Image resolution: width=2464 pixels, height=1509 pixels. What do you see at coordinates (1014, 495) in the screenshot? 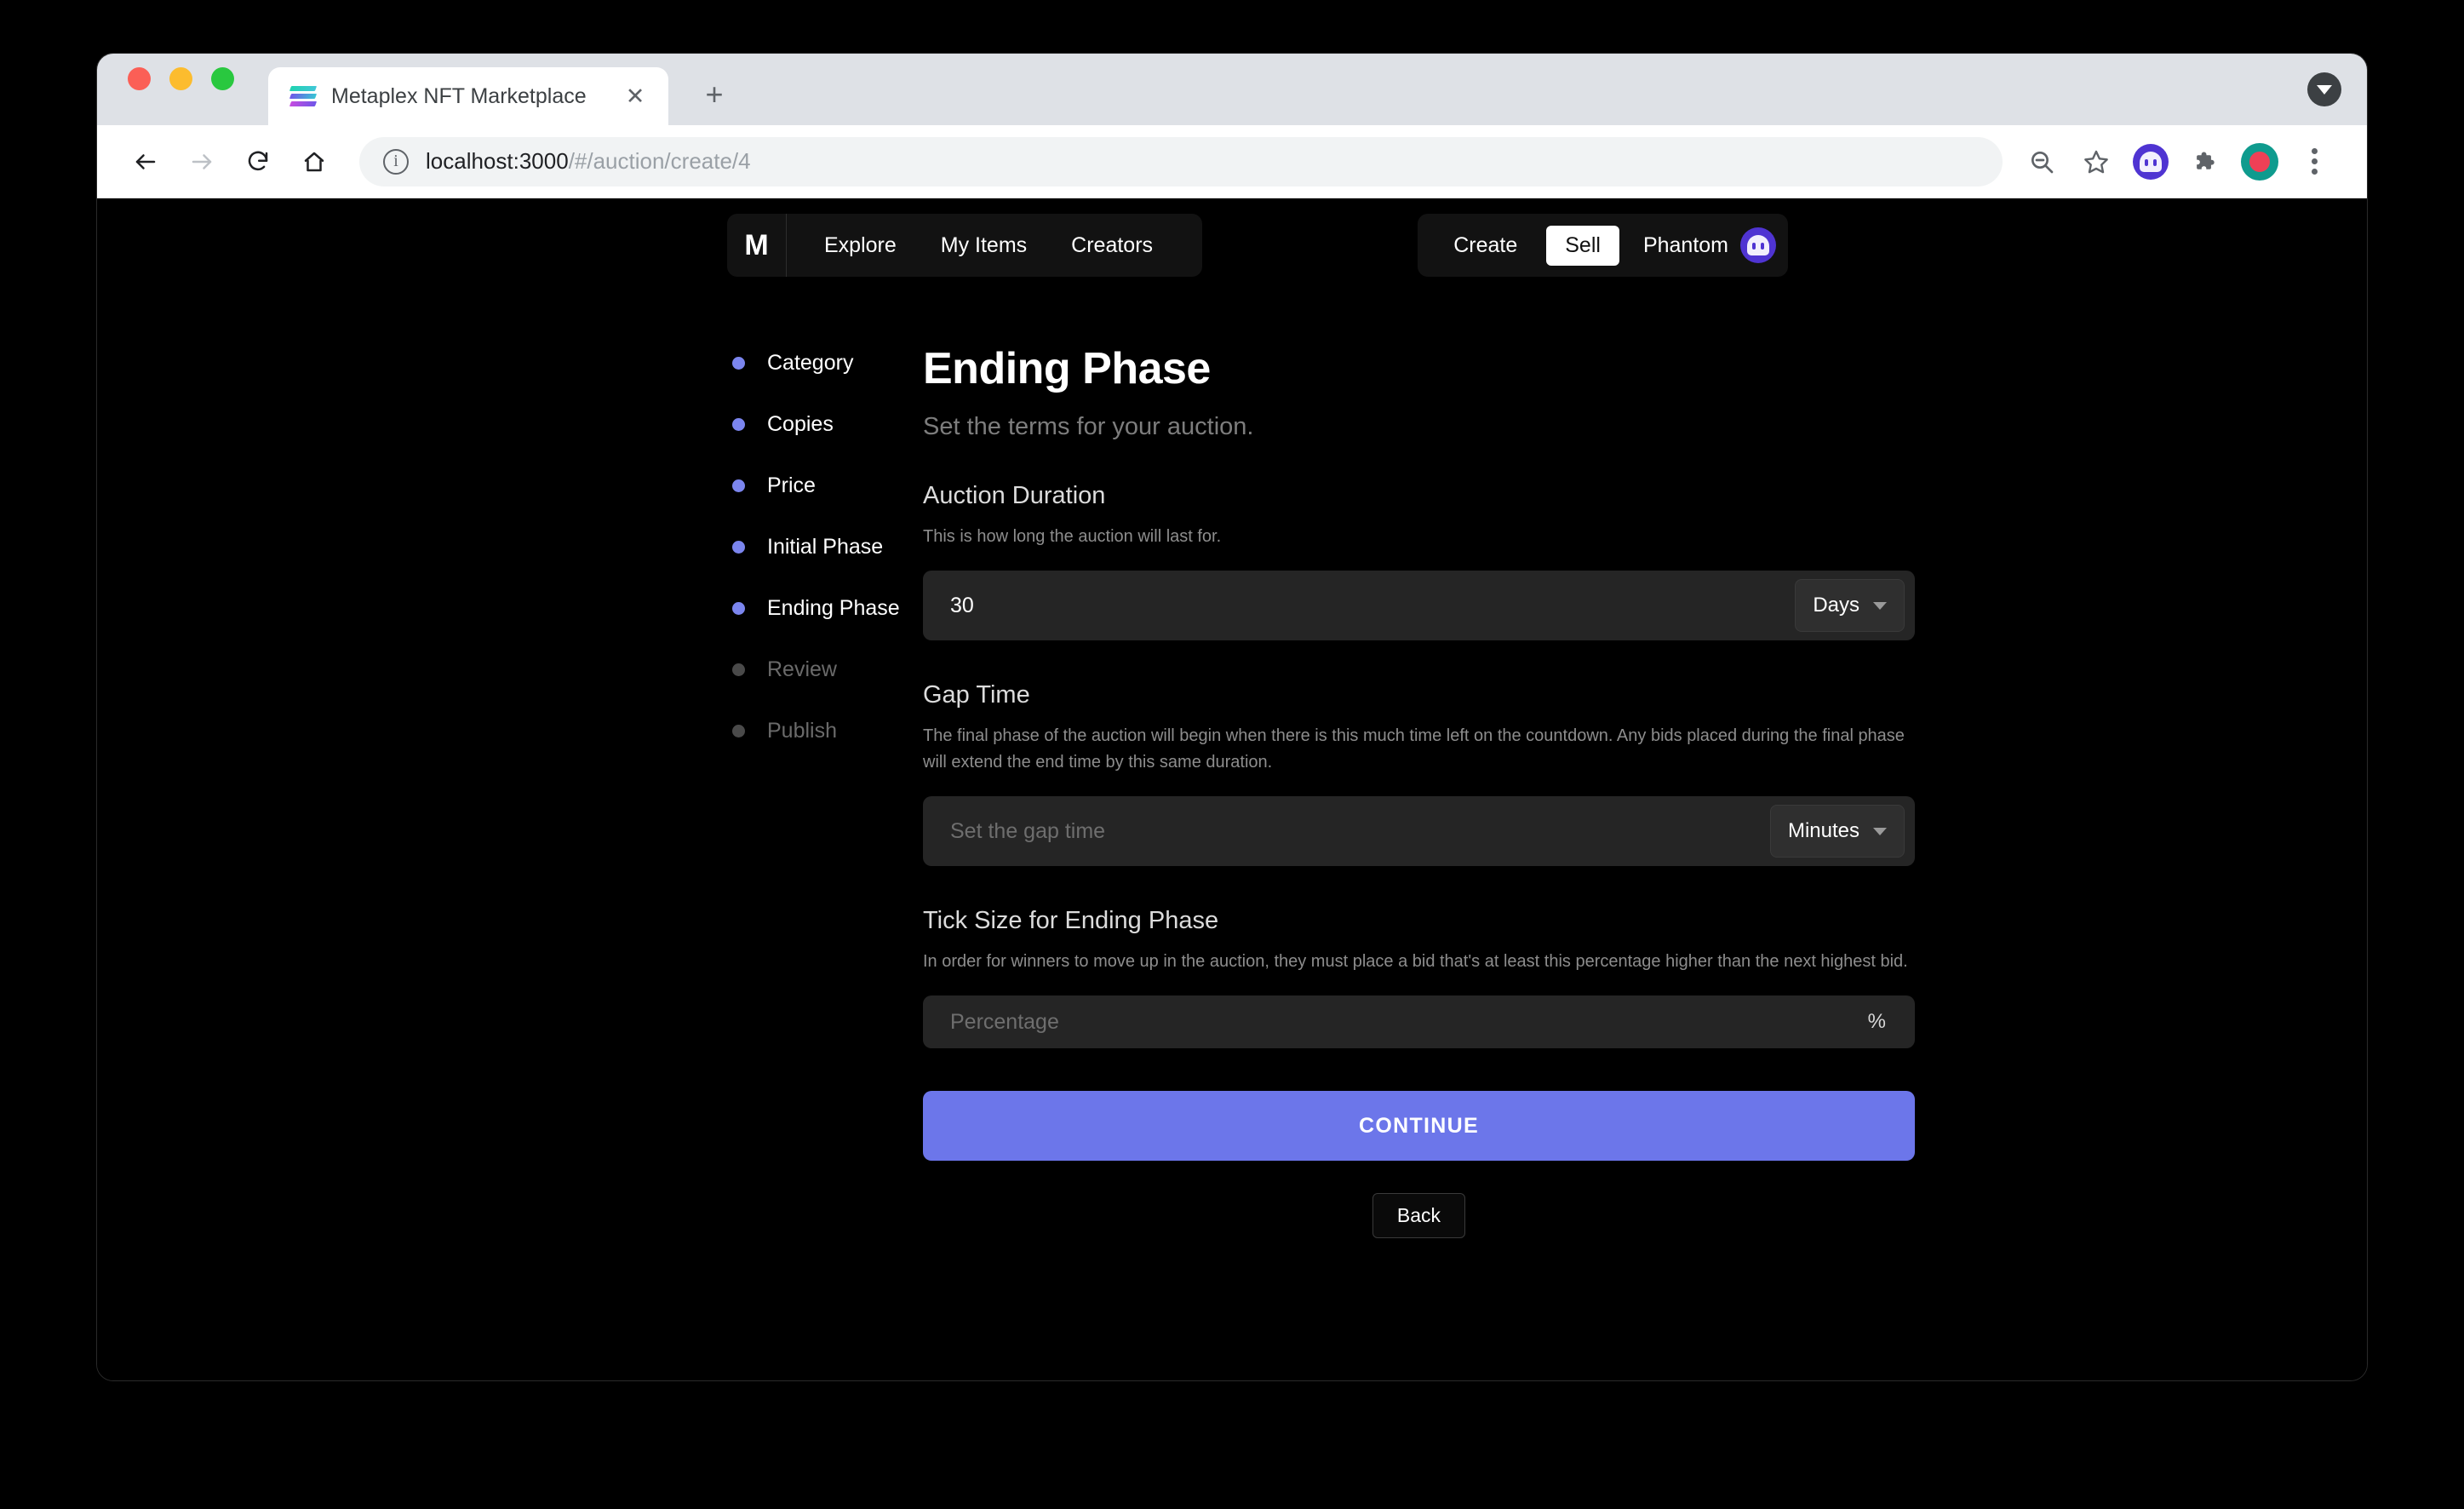
I see `section-title: Auction Duration` at bounding box center [1014, 495].